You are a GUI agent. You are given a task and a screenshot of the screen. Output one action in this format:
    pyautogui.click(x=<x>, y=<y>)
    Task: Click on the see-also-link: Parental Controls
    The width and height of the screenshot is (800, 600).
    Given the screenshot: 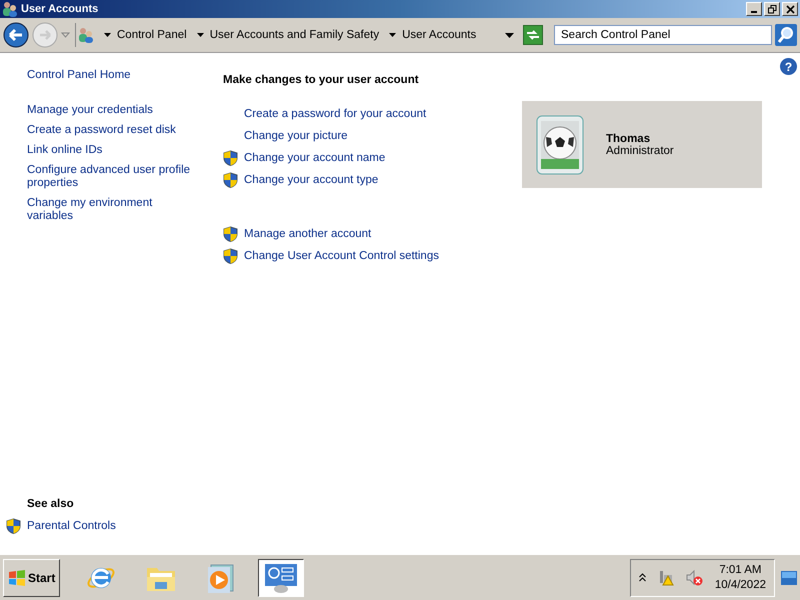 What is the action you would take?
    pyautogui.click(x=71, y=526)
    